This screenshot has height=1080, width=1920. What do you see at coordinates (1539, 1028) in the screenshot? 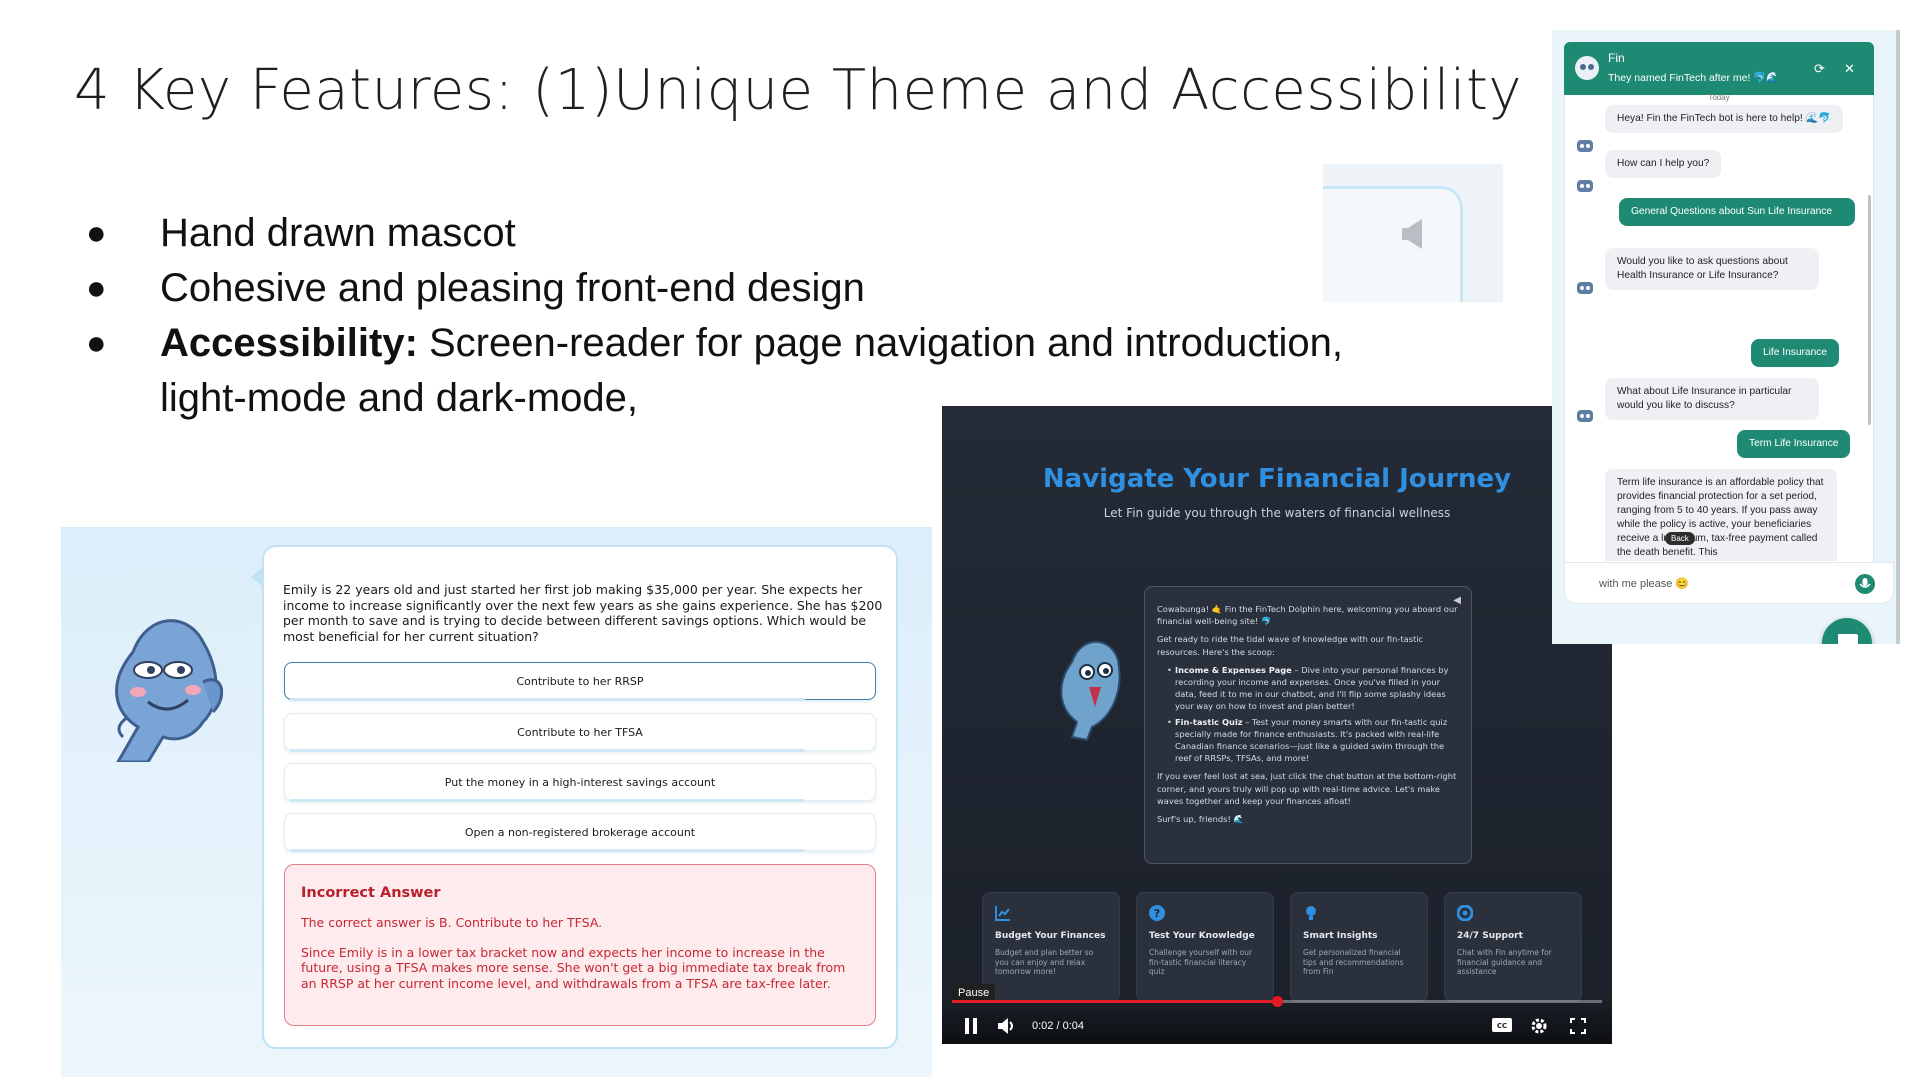
I see `settings-gear-icon` at bounding box center [1539, 1028].